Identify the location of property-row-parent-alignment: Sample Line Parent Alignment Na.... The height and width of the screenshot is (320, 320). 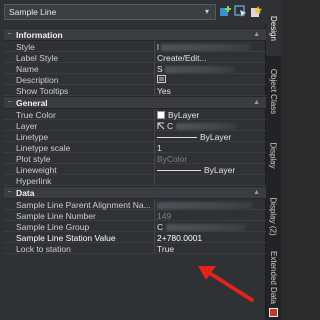
(135, 204).